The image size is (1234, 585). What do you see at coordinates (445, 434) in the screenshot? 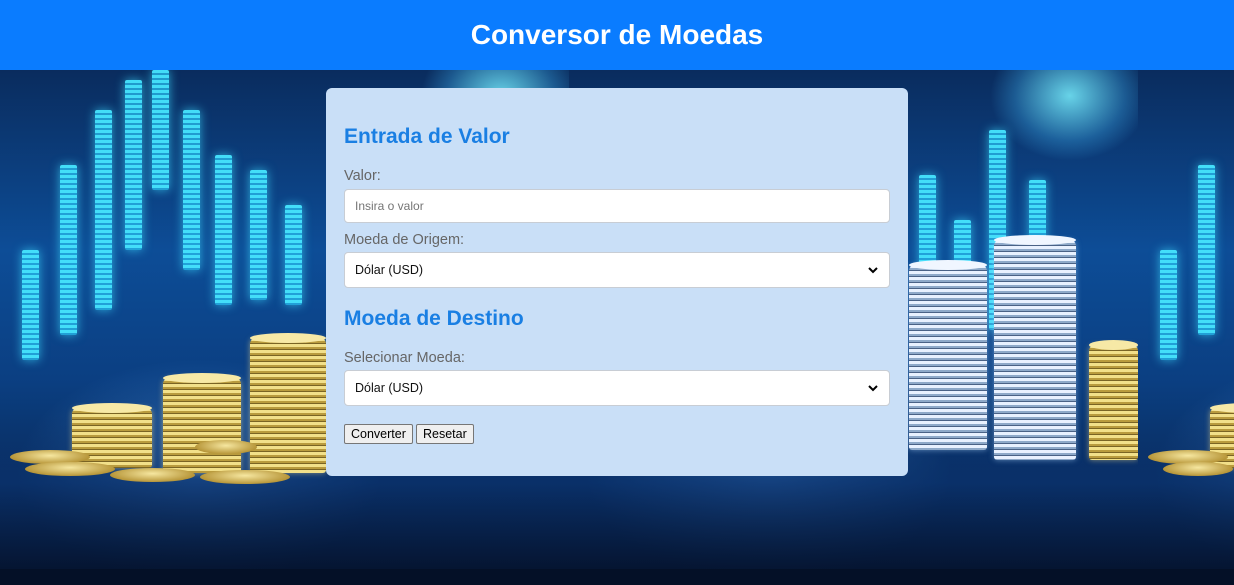
I see `reset-button: Resetar` at bounding box center [445, 434].